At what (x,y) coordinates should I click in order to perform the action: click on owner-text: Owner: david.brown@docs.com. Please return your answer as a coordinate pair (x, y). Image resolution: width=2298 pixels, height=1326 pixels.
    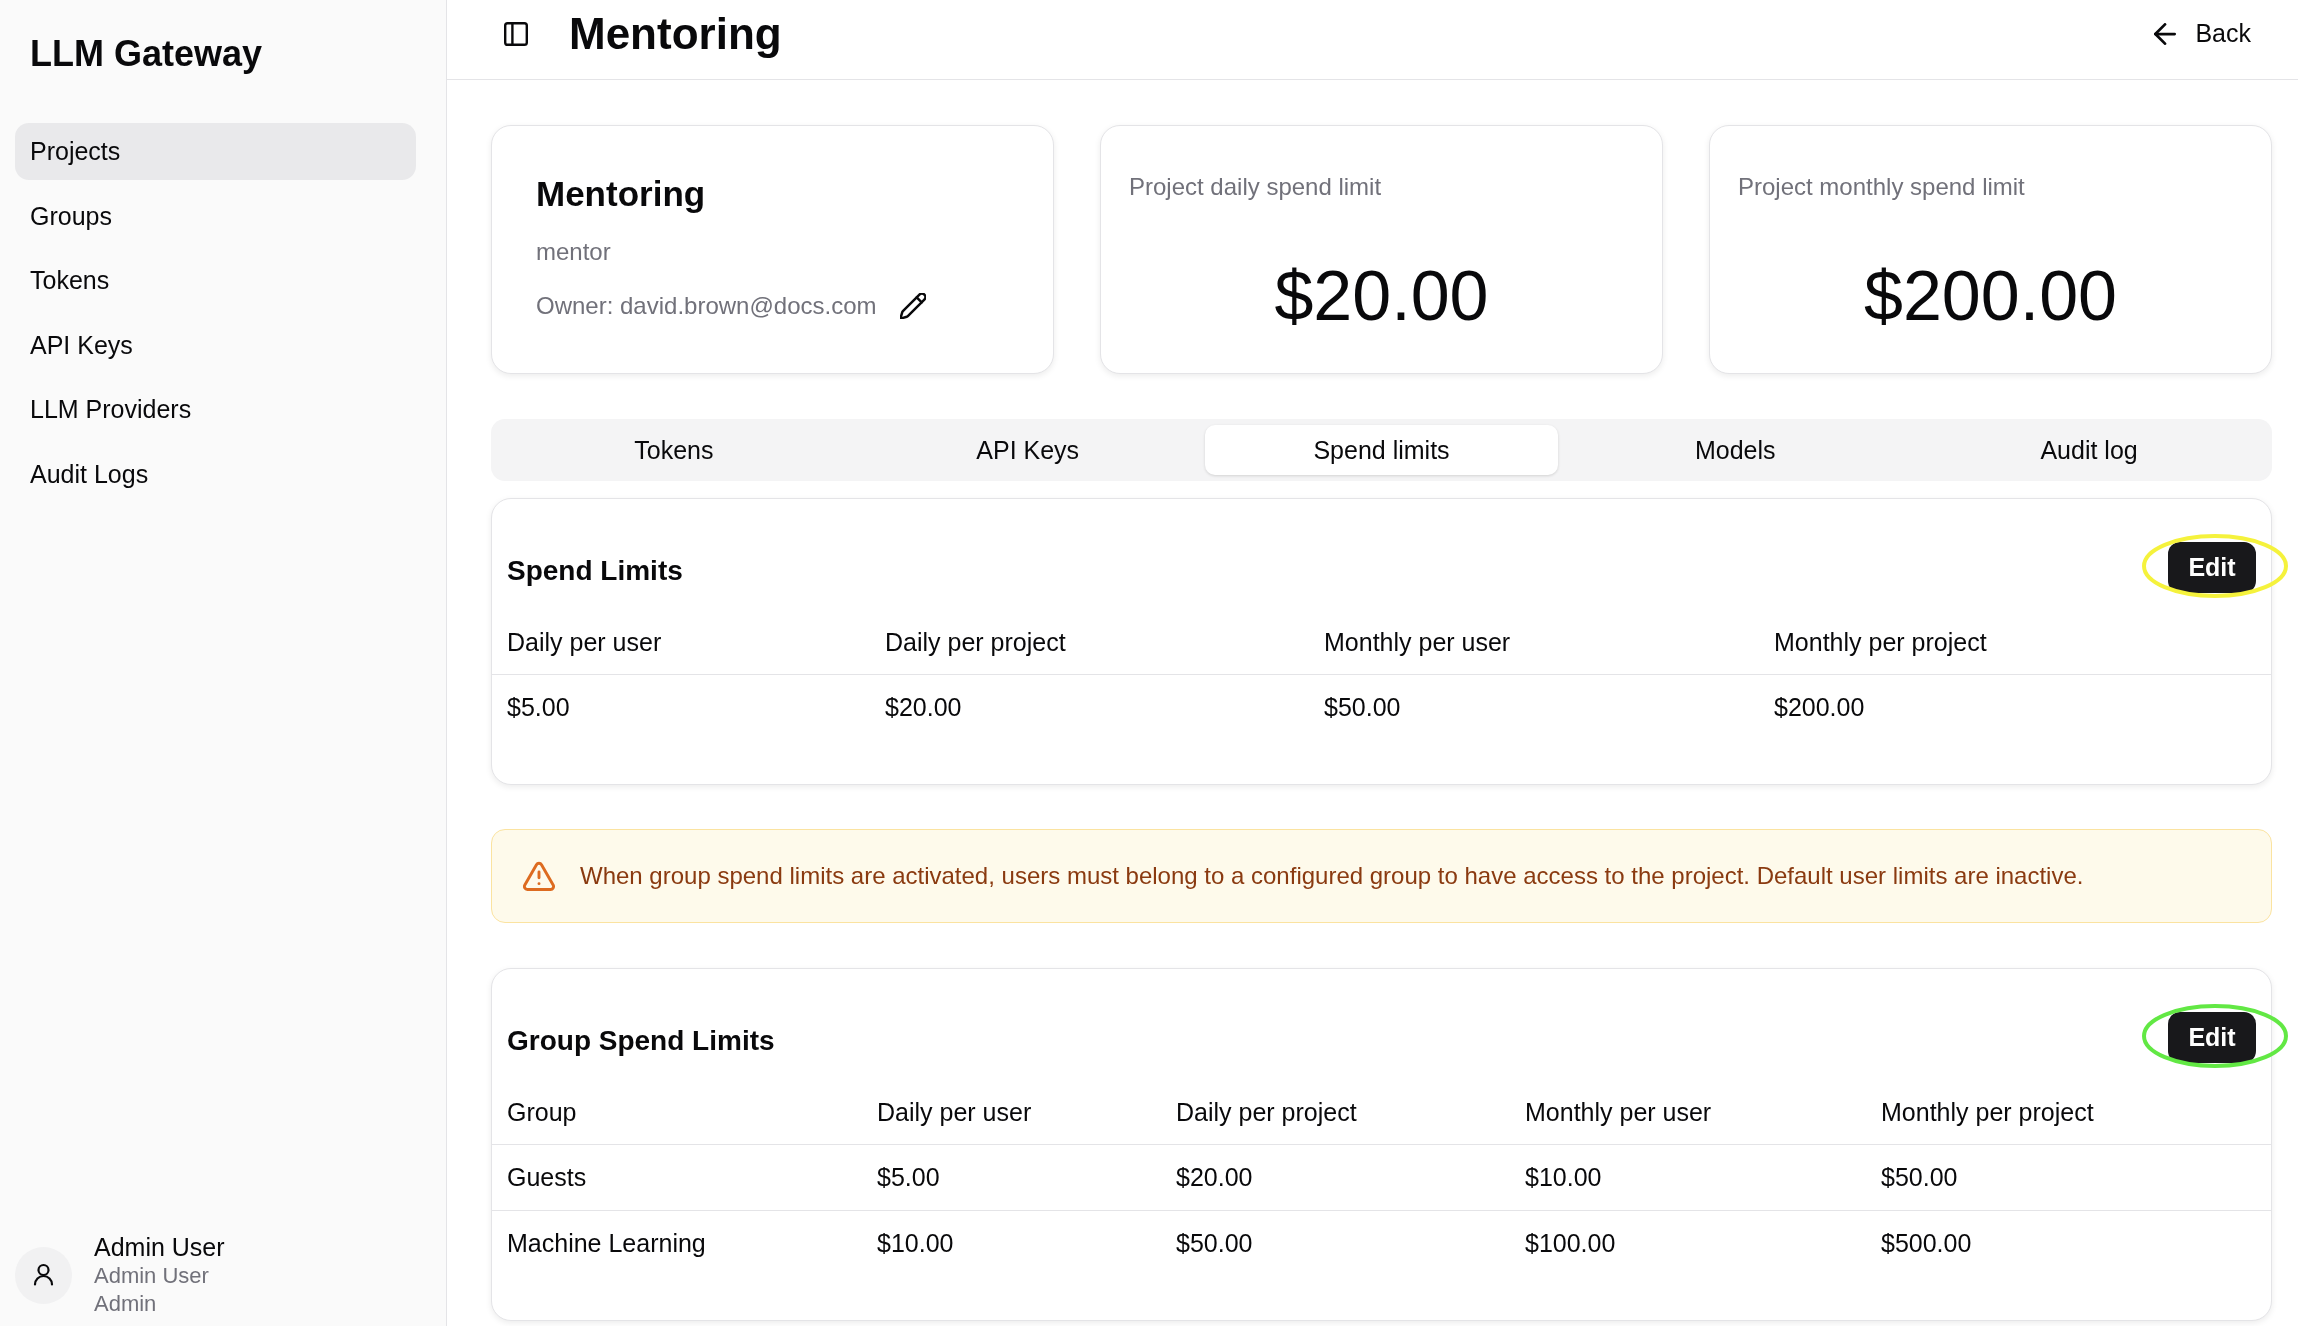
    Looking at the image, I should click on (706, 306).